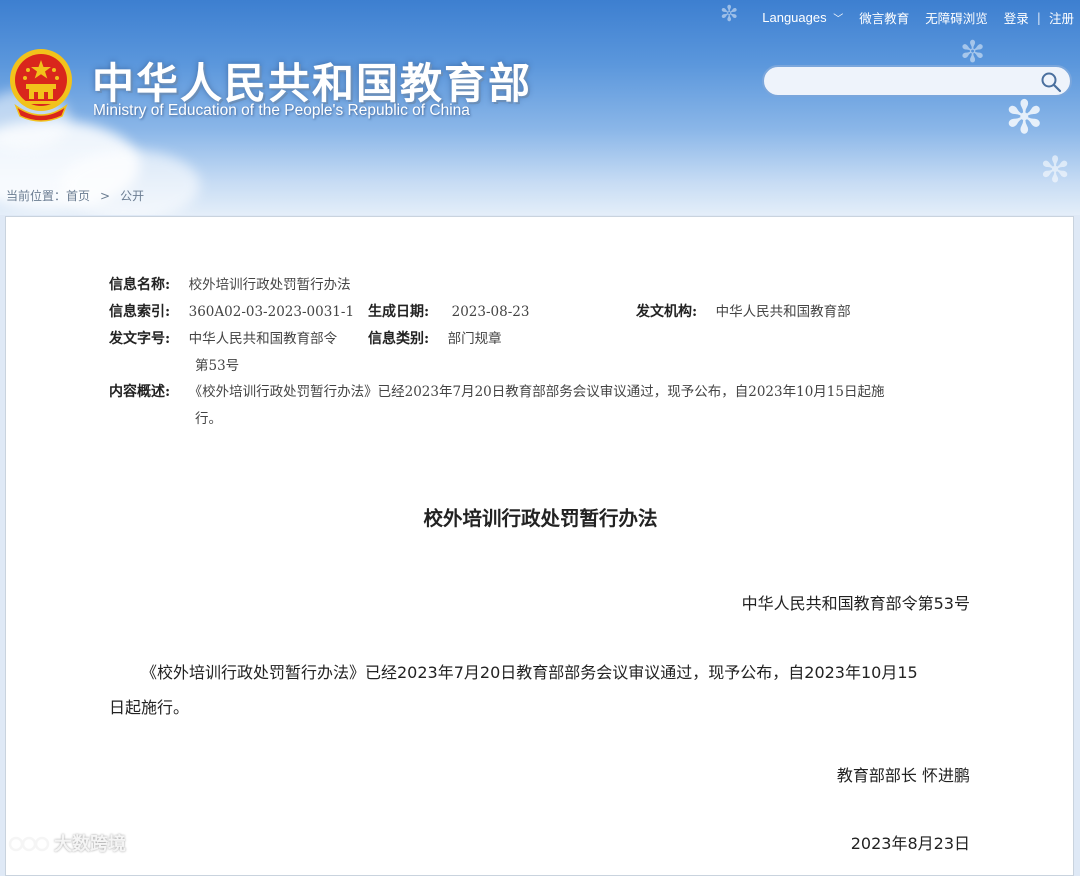 The image size is (1080, 876). What do you see at coordinates (41, 84) in the screenshot?
I see `national-emblem-logo` at bounding box center [41, 84].